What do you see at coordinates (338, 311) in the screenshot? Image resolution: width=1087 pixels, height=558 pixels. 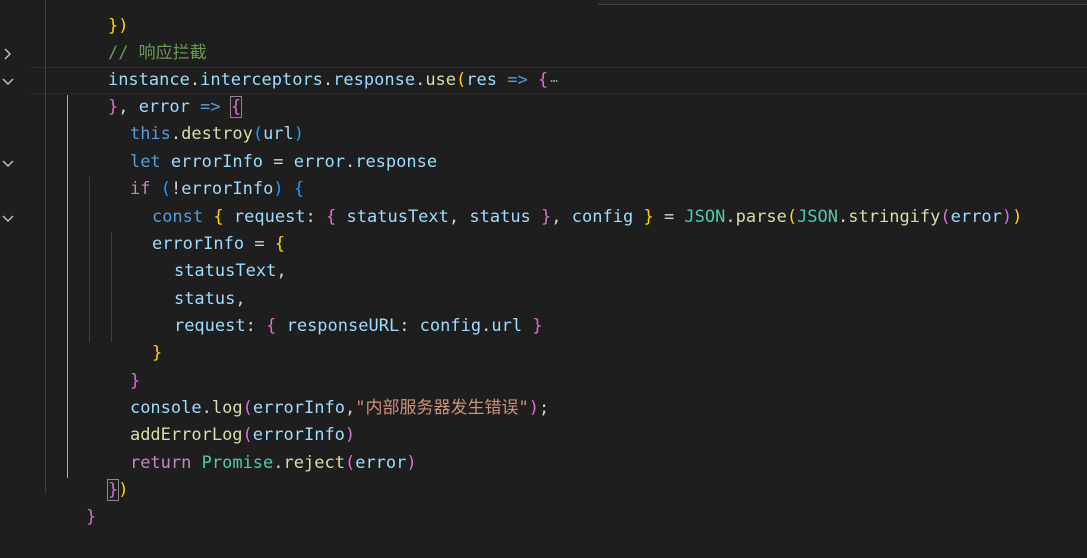 I see `code-line: request: { responseURL: config.url }` at bounding box center [338, 311].